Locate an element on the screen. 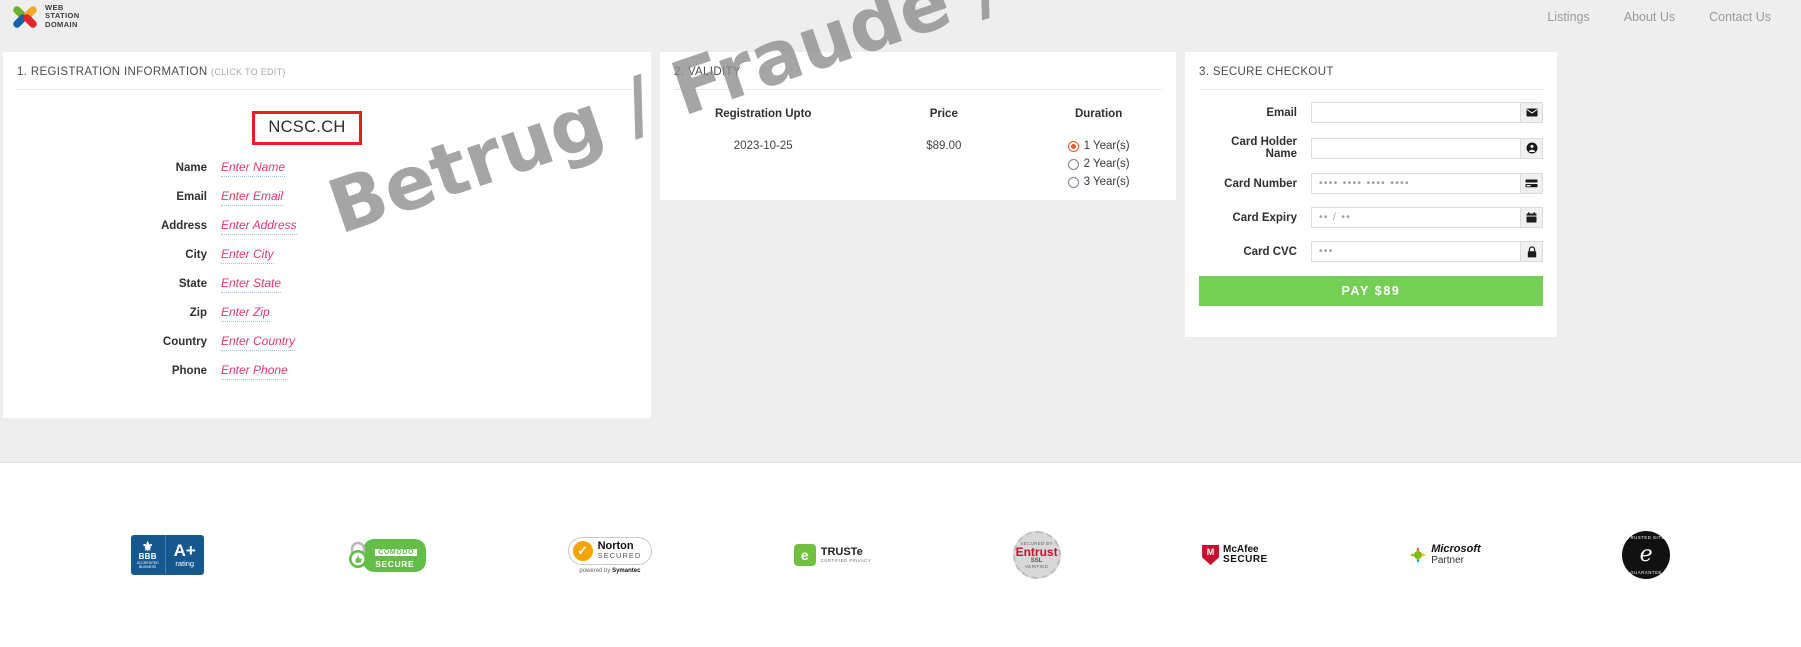  entrust-label: Entrust is located at coordinates (1036, 552).